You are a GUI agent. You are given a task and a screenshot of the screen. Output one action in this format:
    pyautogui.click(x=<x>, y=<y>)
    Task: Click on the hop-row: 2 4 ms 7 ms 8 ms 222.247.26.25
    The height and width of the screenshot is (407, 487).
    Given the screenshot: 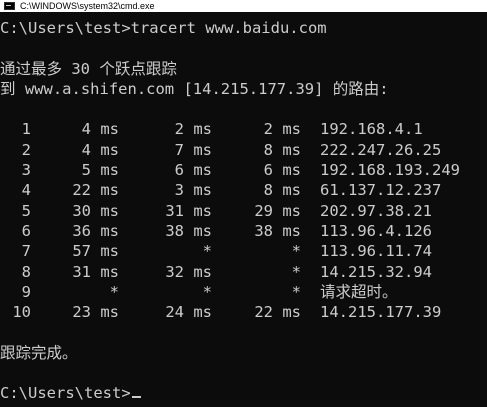 What is the action you would take?
    pyautogui.click(x=243, y=150)
    